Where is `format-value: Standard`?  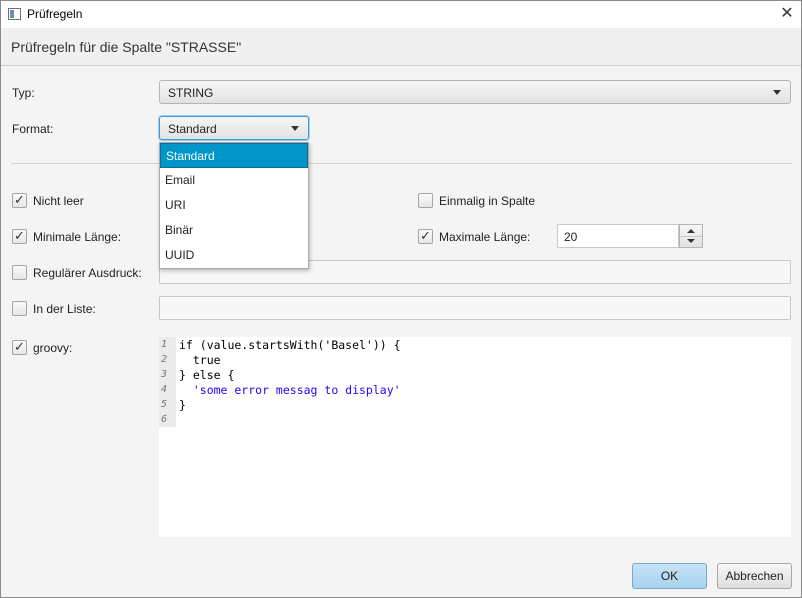 format-value: Standard is located at coordinates (192, 129).